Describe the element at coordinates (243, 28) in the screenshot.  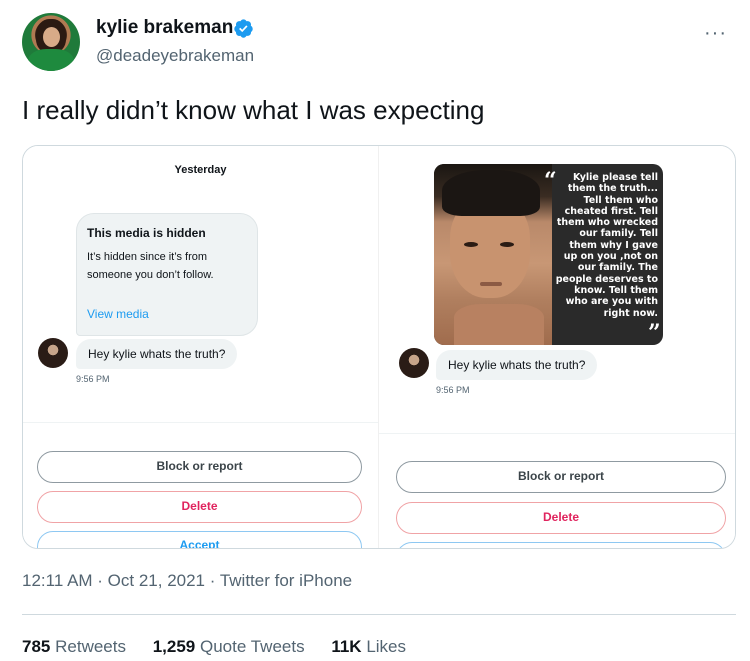
I see `verified-badge-icon` at that location.